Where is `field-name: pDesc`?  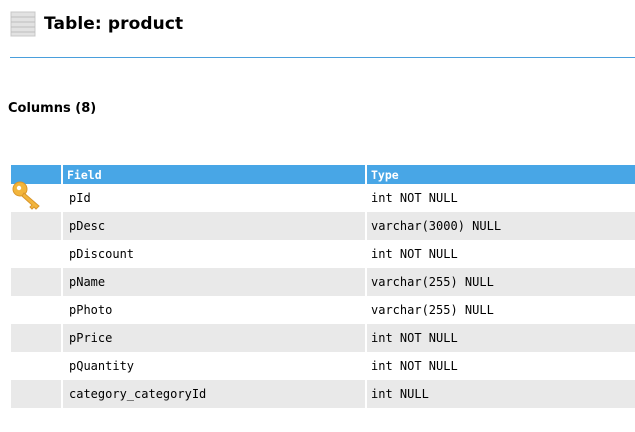 field-name: pDesc is located at coordinates (213, 226).